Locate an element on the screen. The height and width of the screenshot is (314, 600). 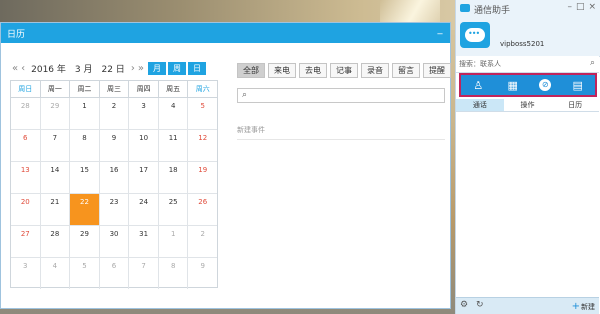
tab-calendar: 日历 is located at coordinates (575, 105).